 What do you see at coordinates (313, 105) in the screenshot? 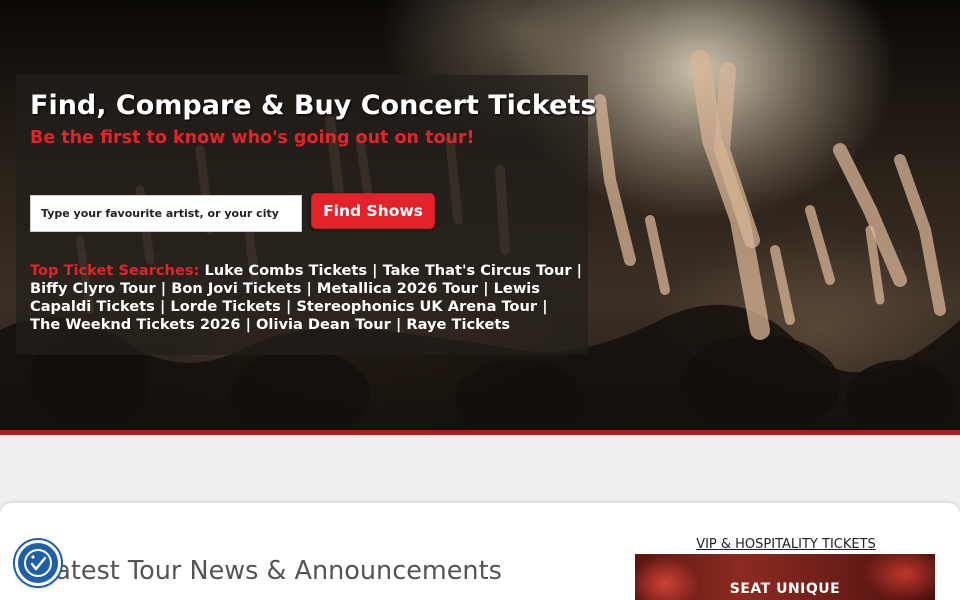
I see `page-title: Find, Compare & Buy Concert Tickets` at bounding box center [313, 105].